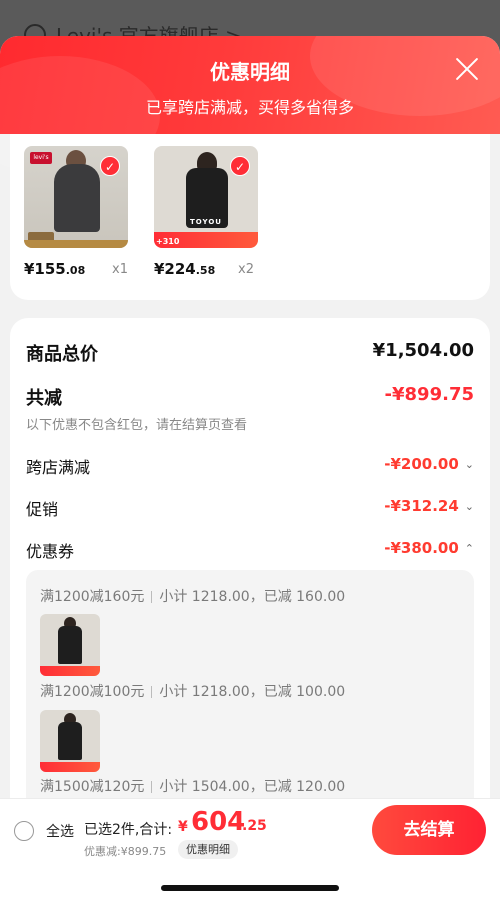  Describe the element at coordinates (205, 270) in the screenshot. I see `price-decimal: .58` at that location.